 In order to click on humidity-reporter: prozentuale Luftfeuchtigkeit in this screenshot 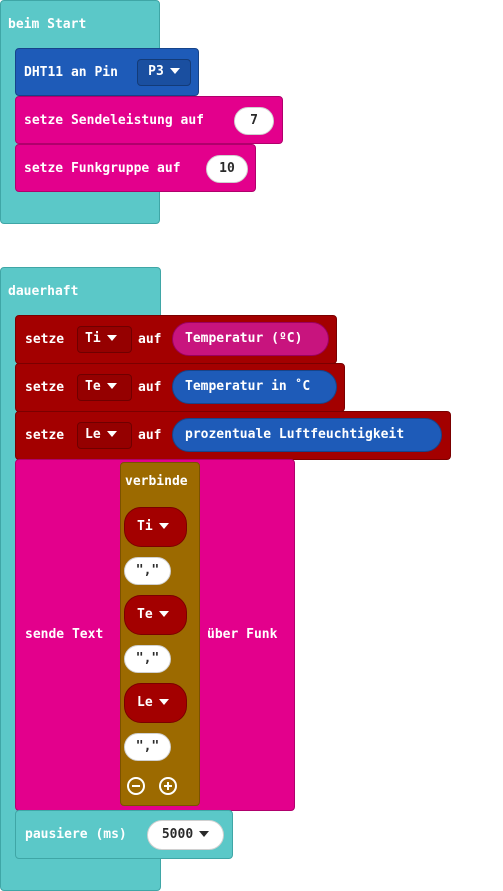, I will do `click(307, 435)`.